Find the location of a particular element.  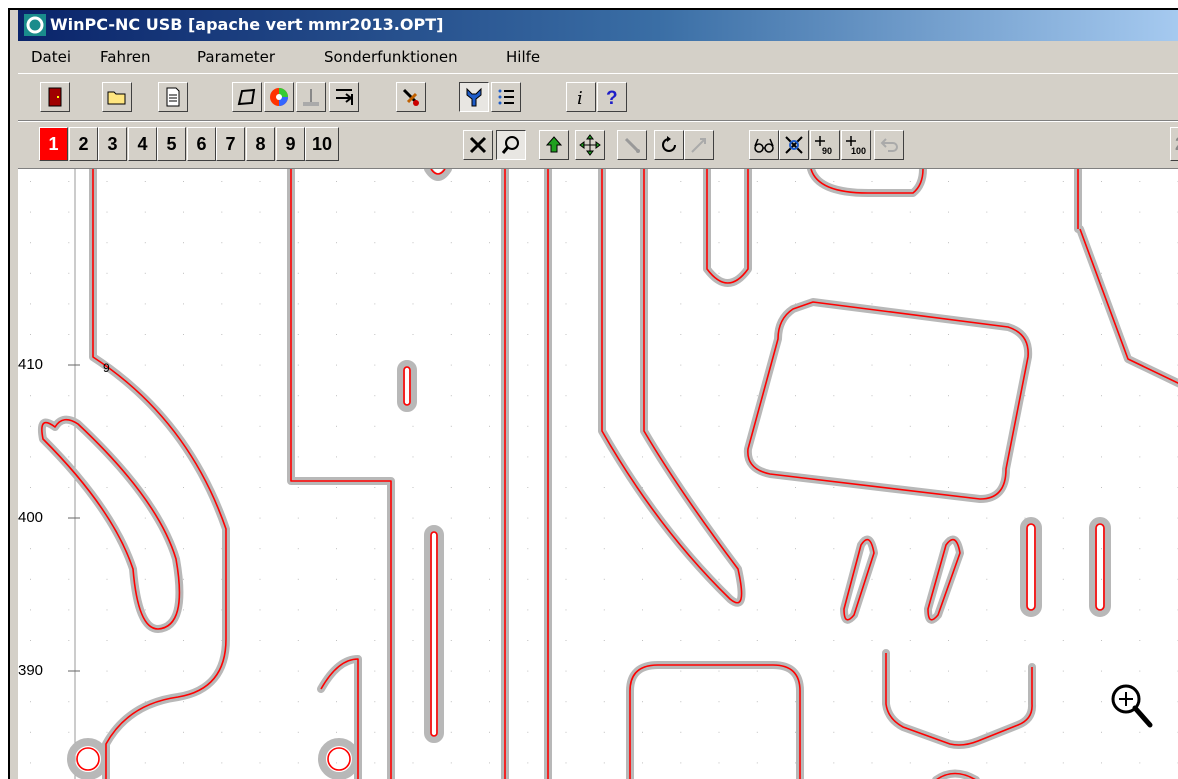

y-label-400: 400 is located at coordinates (30, 517).